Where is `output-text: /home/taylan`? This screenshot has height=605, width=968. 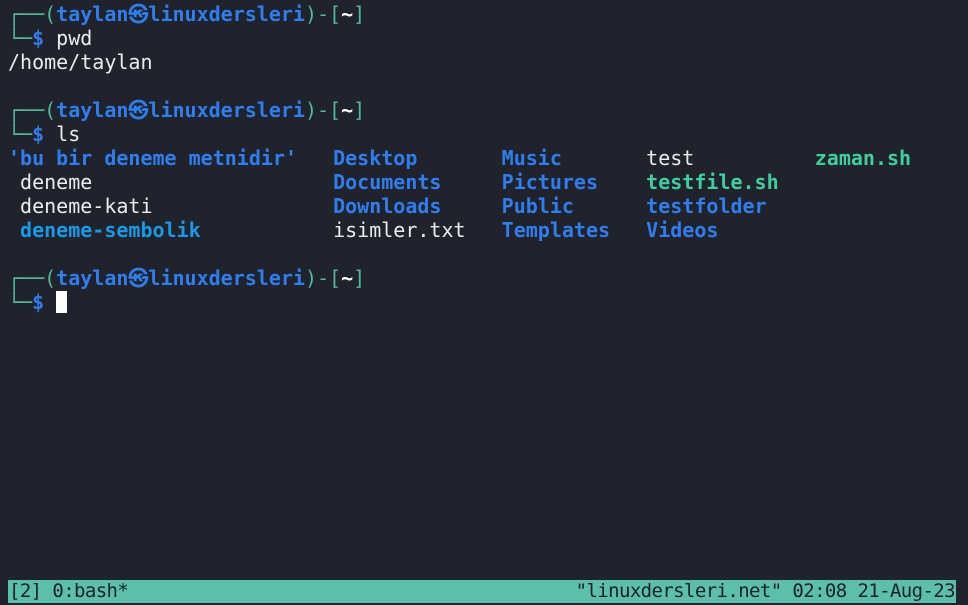
output-text: /home/taylan is located at coordinates (80, 62).